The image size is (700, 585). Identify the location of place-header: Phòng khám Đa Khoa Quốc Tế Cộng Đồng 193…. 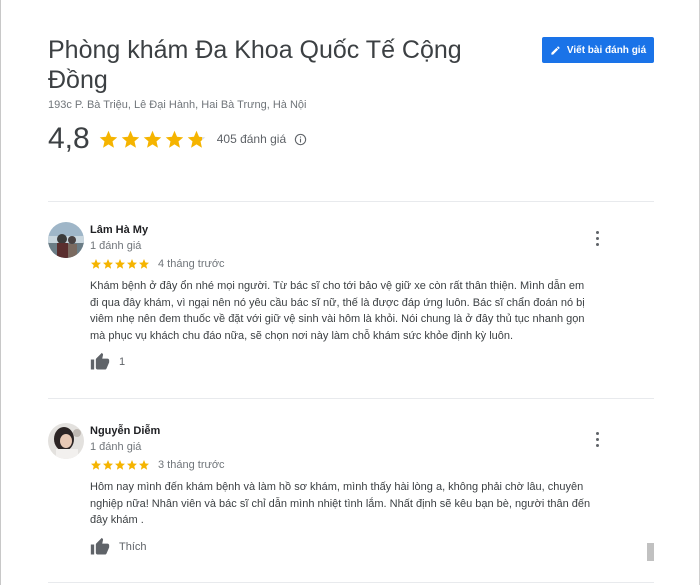
(283, 73).